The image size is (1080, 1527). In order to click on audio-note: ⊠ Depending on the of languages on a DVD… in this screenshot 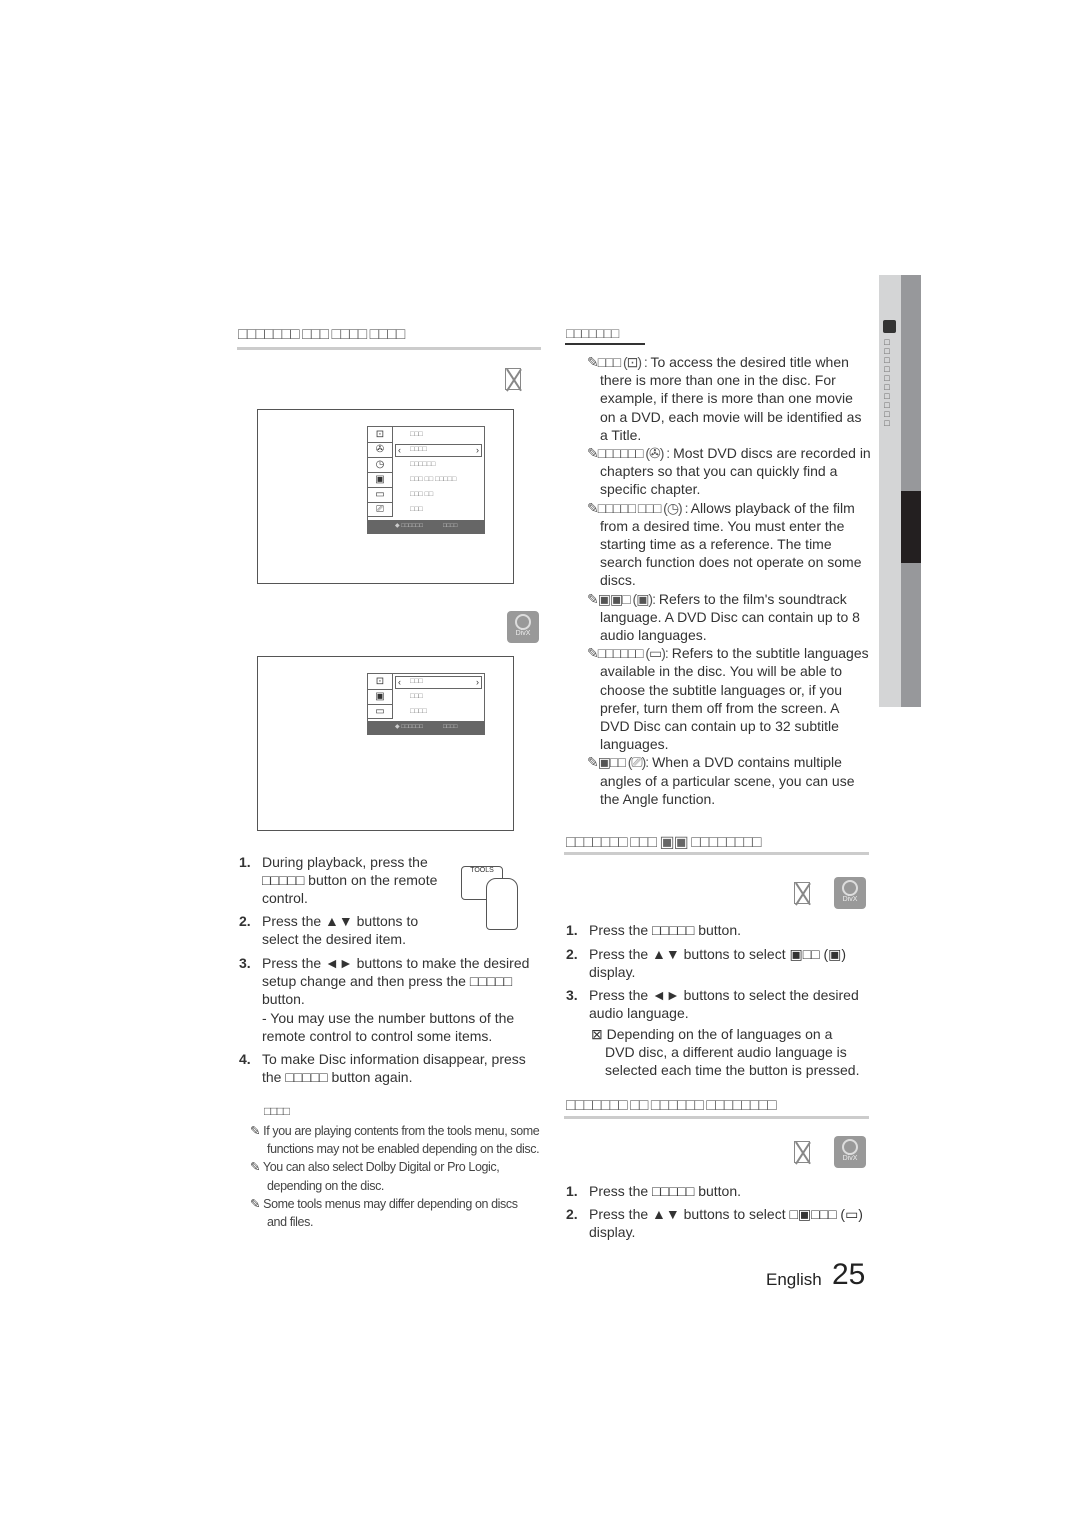, I will do `click(725, 1052)`.